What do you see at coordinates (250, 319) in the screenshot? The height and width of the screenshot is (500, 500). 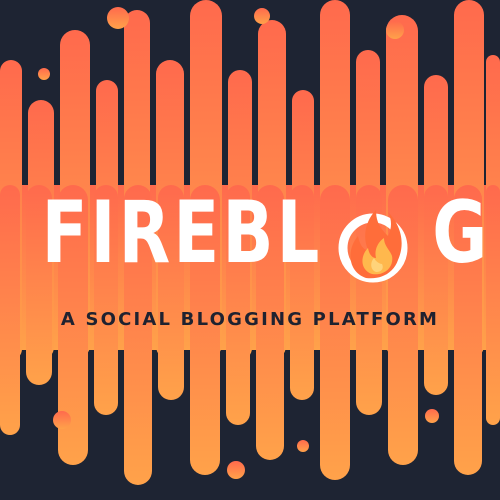 I see `tagline: A SOCIAL BLOGGING PLATFORM` at bounding box center [250, 319].